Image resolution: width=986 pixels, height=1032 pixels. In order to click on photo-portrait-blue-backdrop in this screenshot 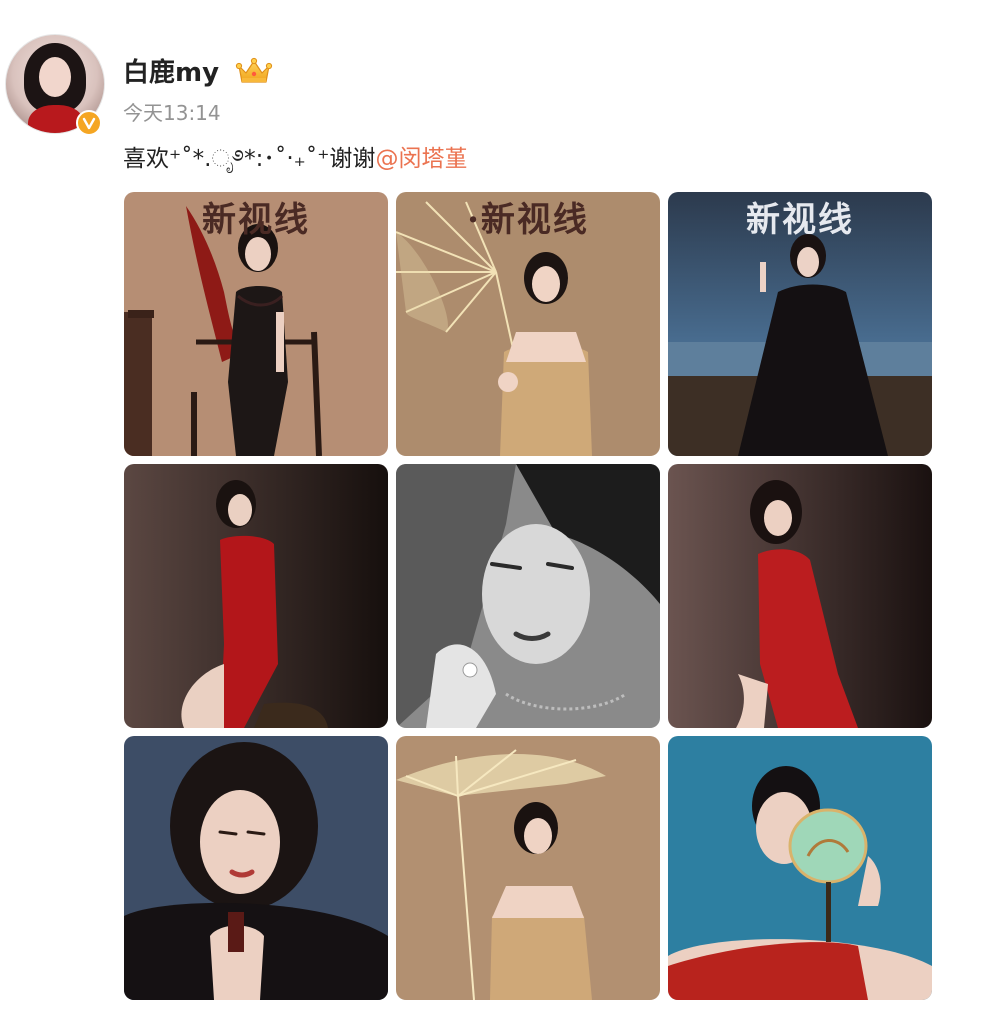, I will do `click(256, 868)`.